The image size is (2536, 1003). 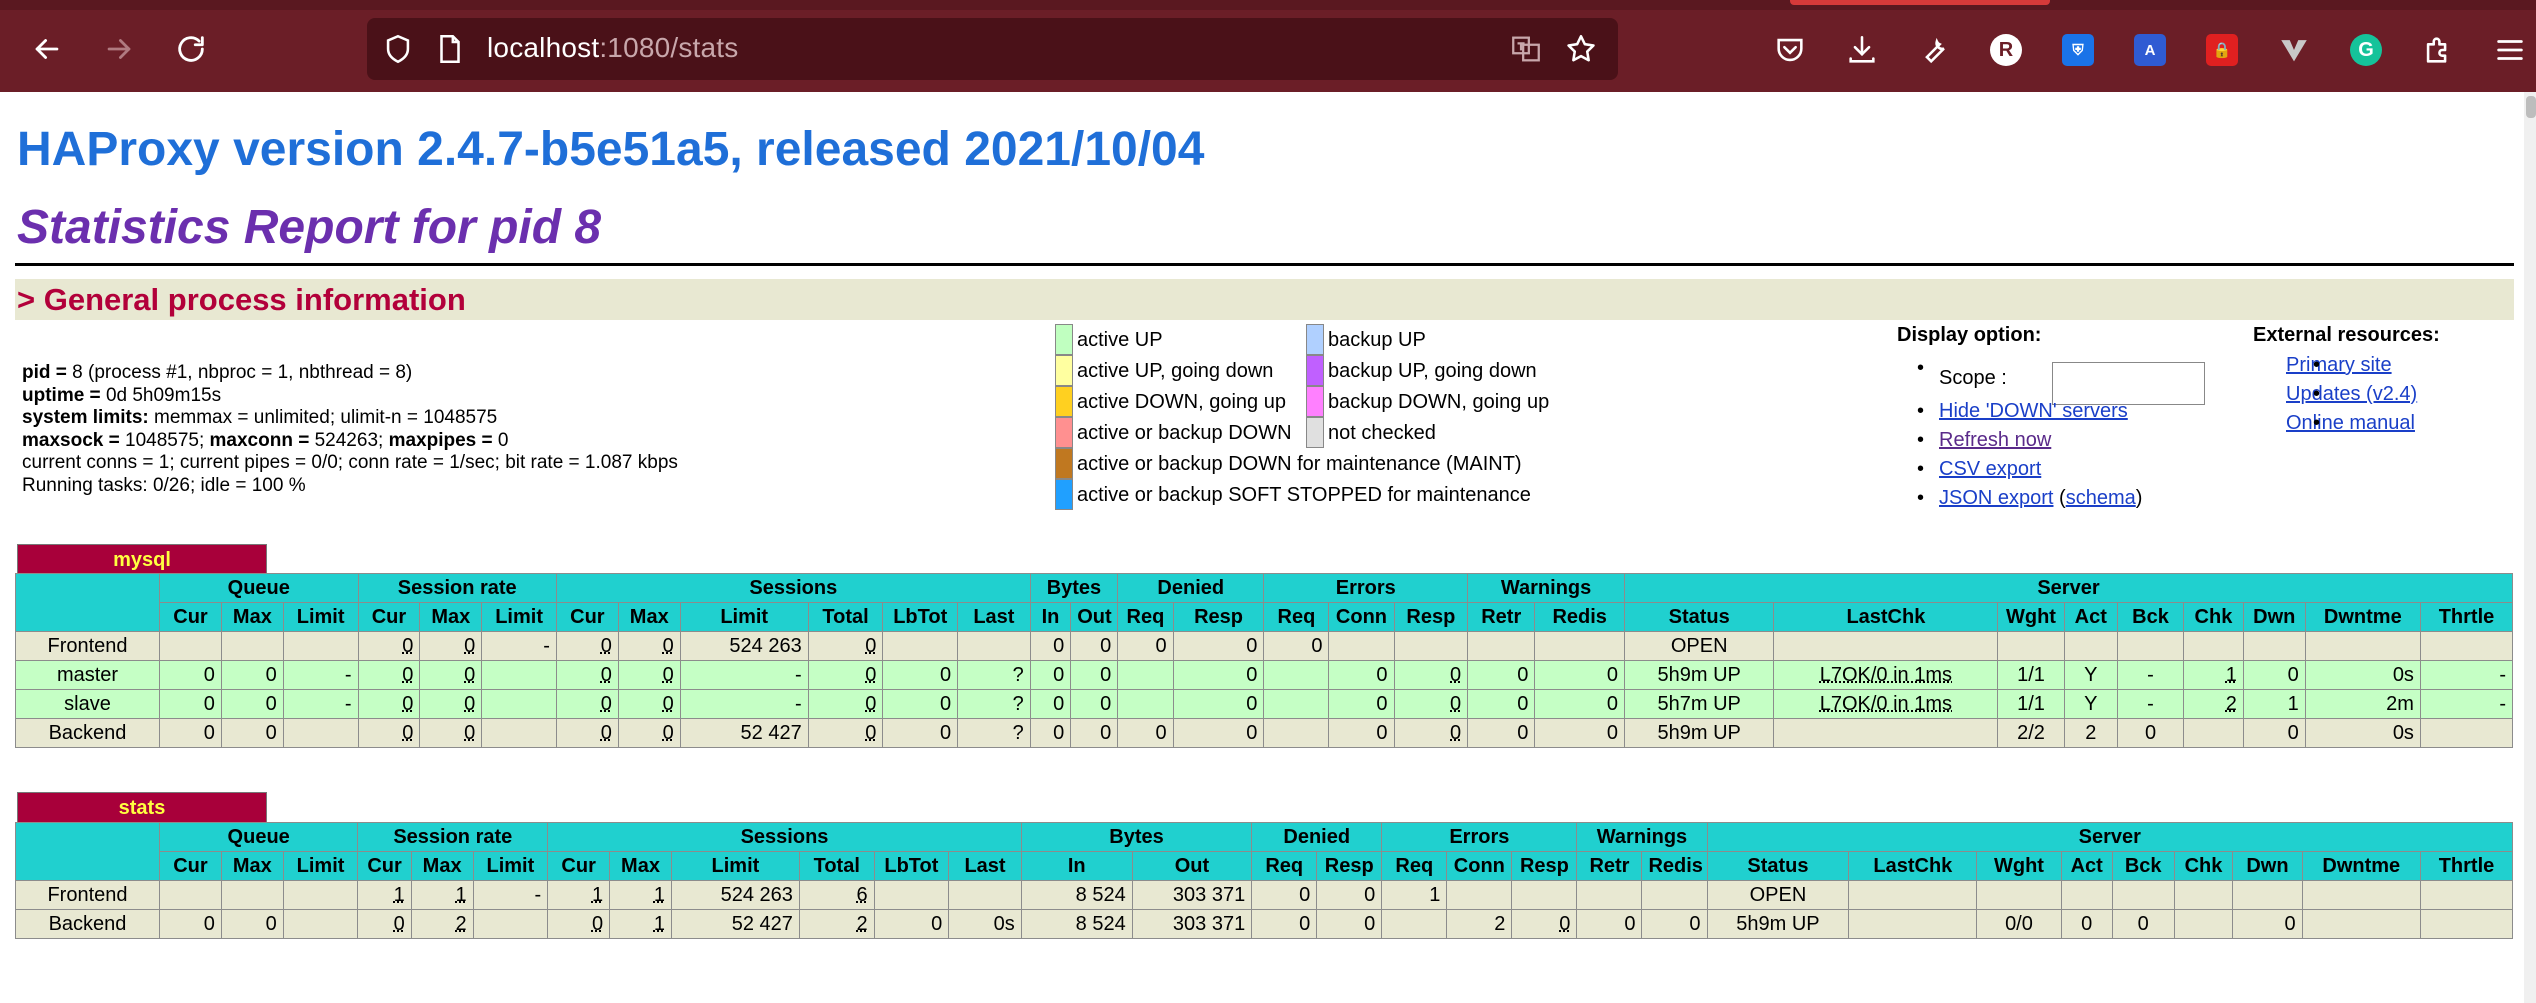 What do you see at coordinates (1995, 440) in the screenshot?
I see `refresh-link: Refresh now` at bounding box center [1995, 440].